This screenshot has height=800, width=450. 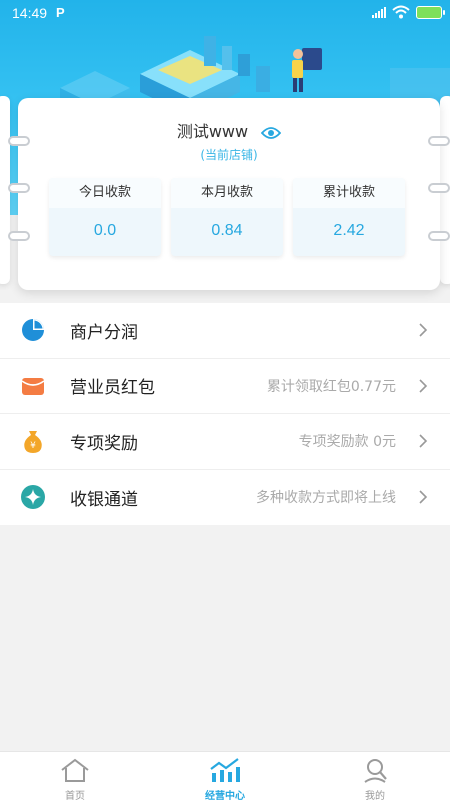 What do you see at coordinates (212, 131) in the screenshot?
I see `store-name: 测试www` at bounding box center [212, 131].